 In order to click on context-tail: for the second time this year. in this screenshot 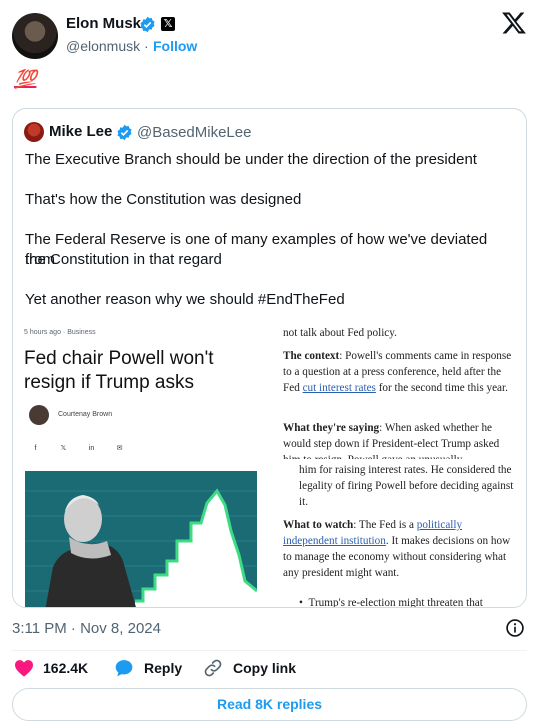, I will do `click(441, 388)`.